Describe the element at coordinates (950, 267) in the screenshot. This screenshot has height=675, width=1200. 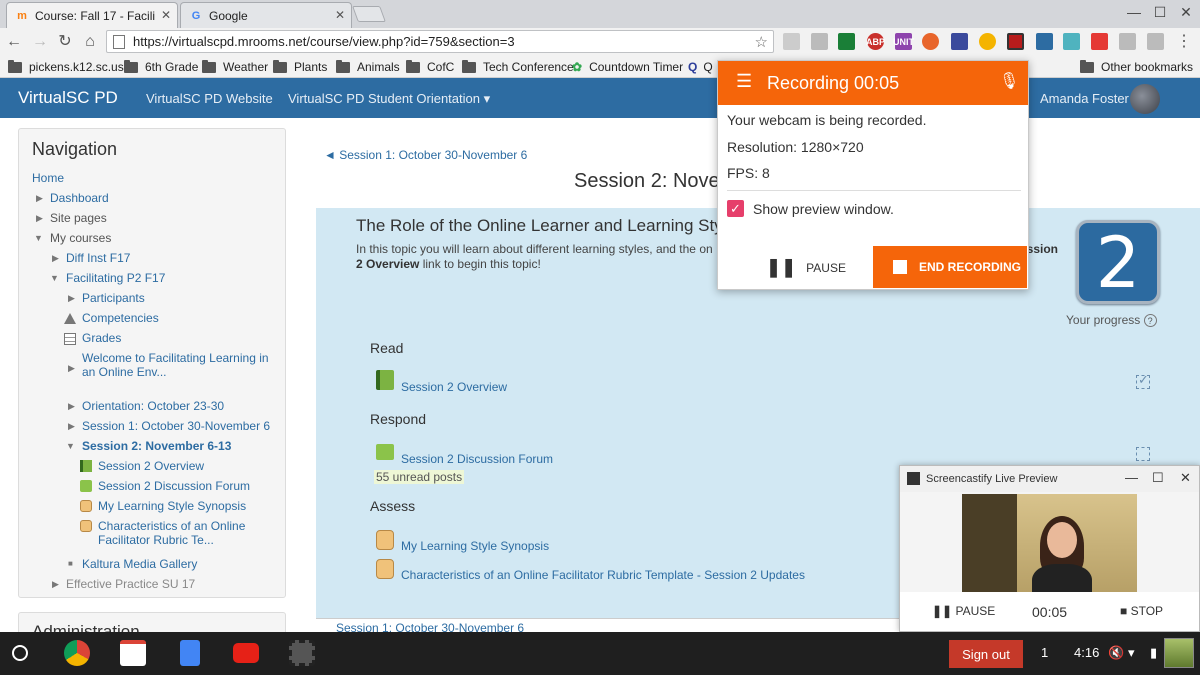
I see `end-recording-button: END RECORDING` at that location.